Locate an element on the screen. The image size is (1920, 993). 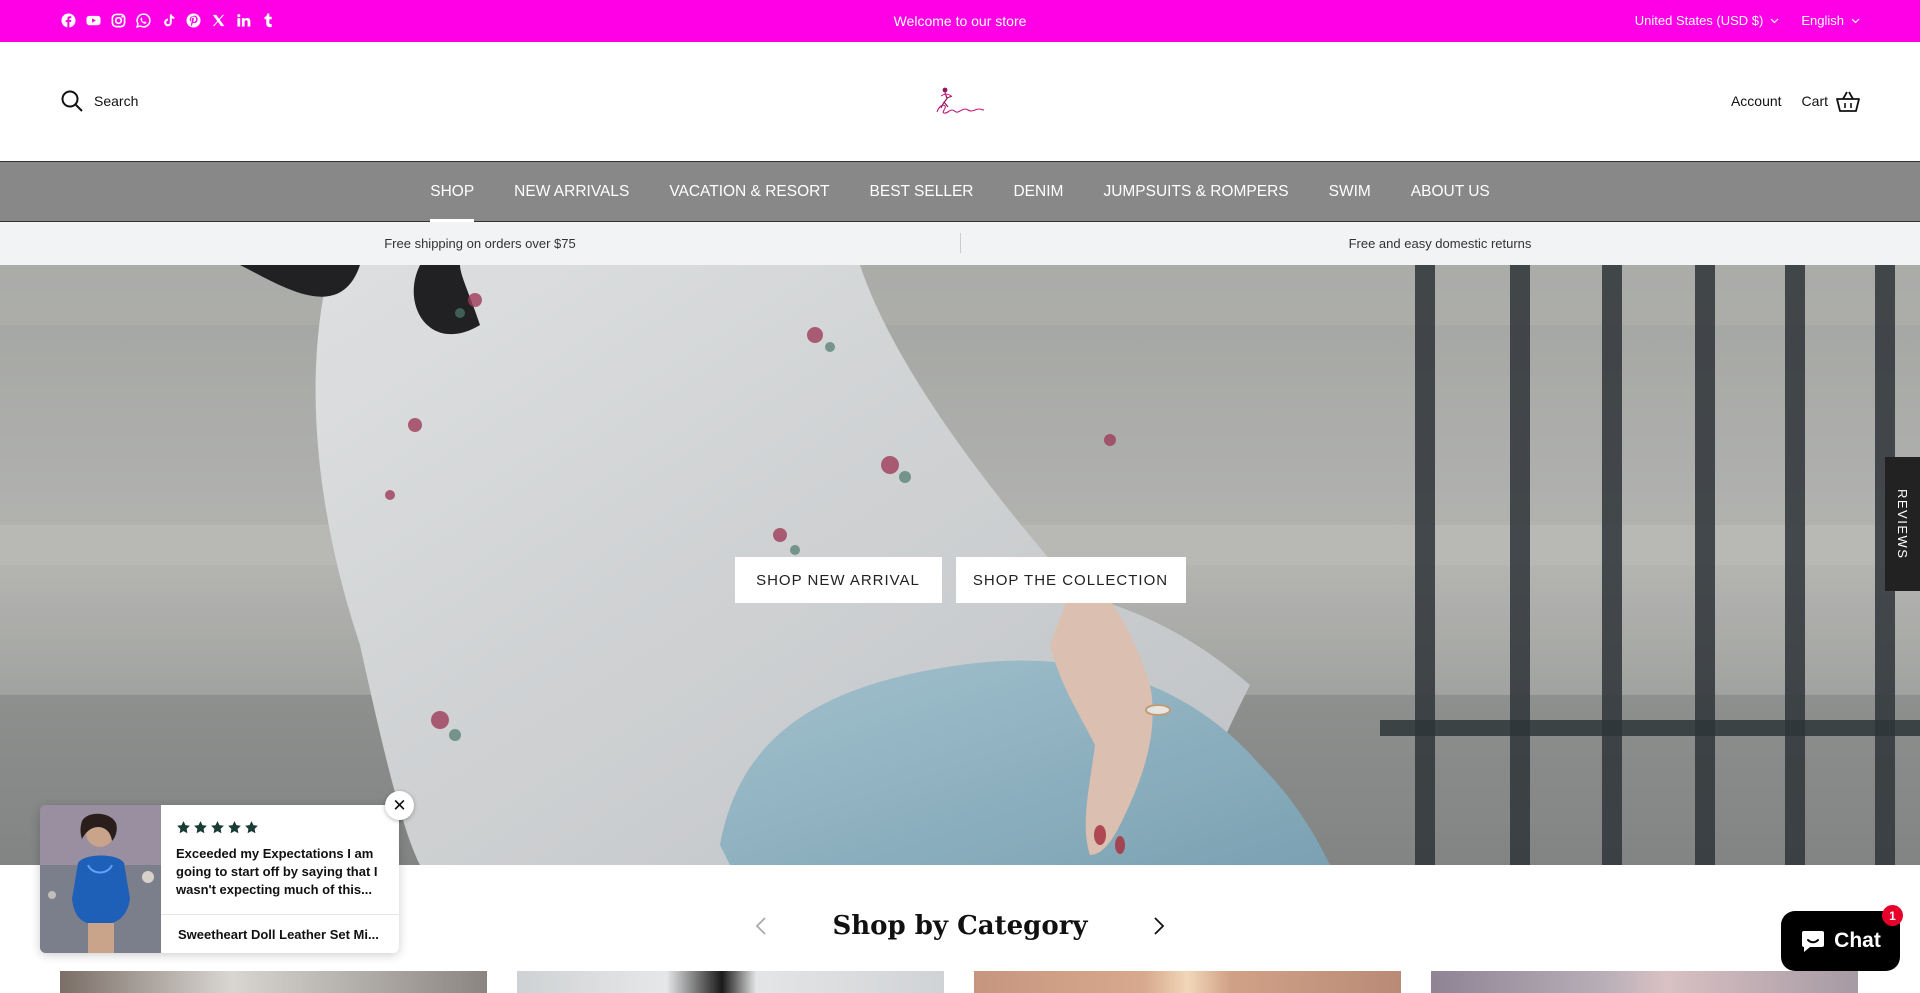
social-links is located at coordinates (168, 20).